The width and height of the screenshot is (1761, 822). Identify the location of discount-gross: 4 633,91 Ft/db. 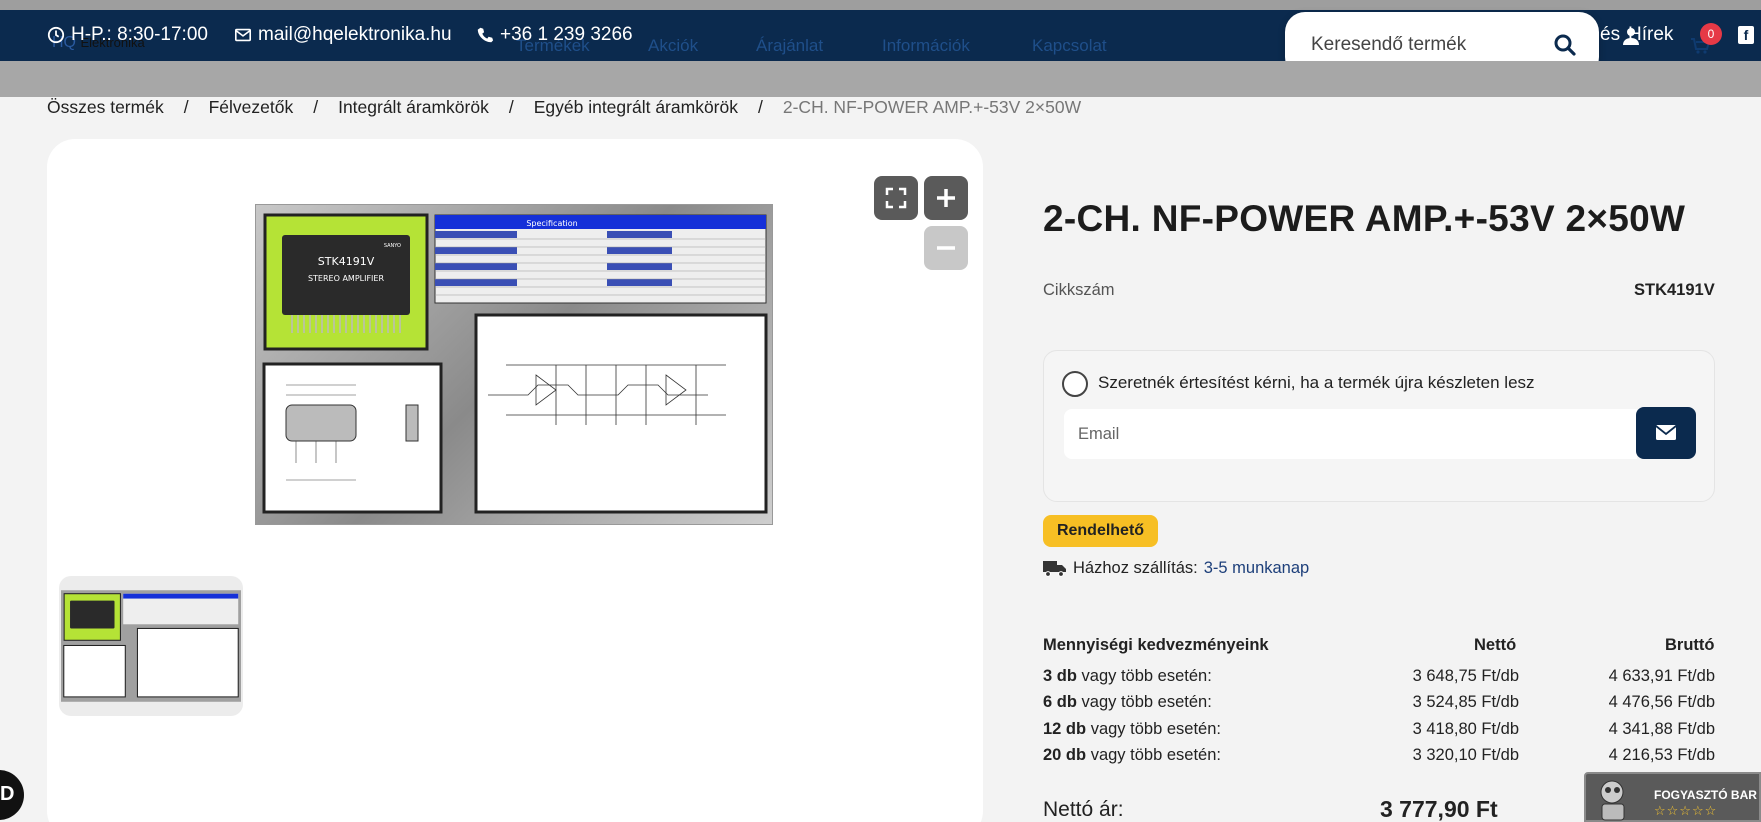
(1661, 676).